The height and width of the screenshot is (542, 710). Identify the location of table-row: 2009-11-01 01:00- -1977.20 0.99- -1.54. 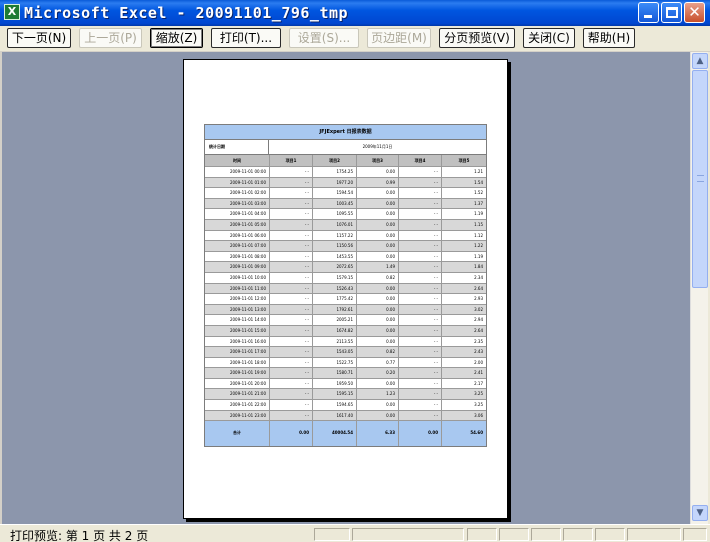
(345, 183).